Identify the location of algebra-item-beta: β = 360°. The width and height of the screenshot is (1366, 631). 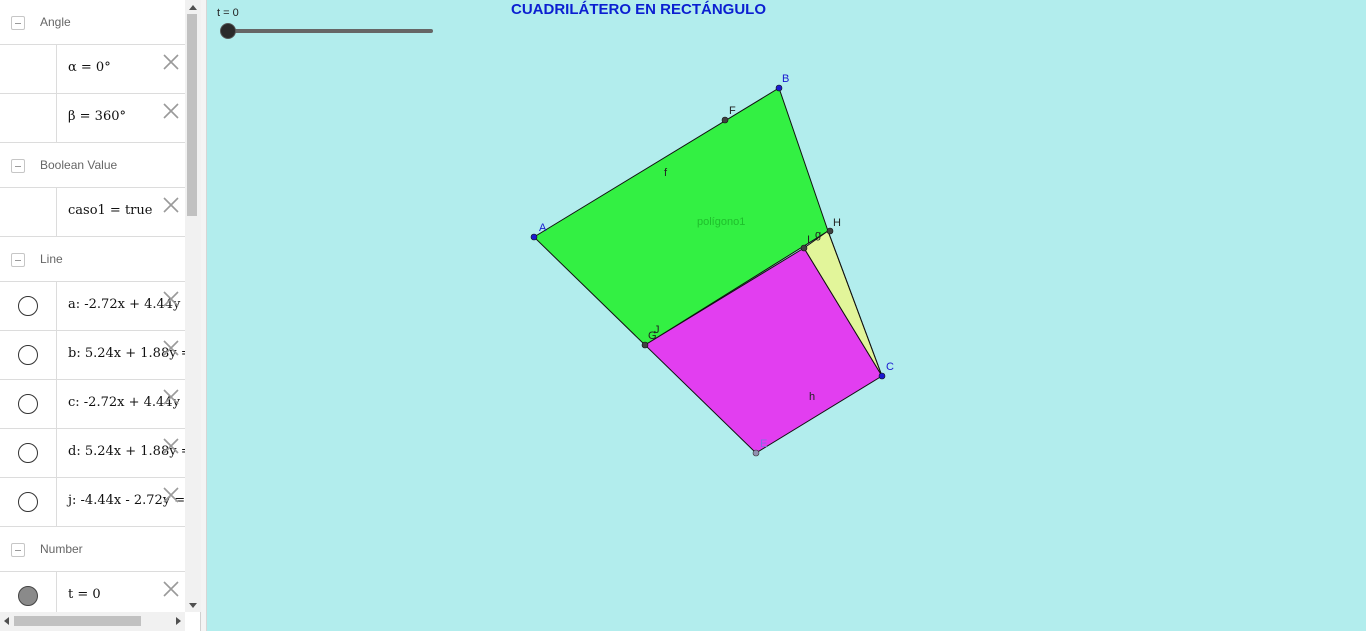
(92, 118).